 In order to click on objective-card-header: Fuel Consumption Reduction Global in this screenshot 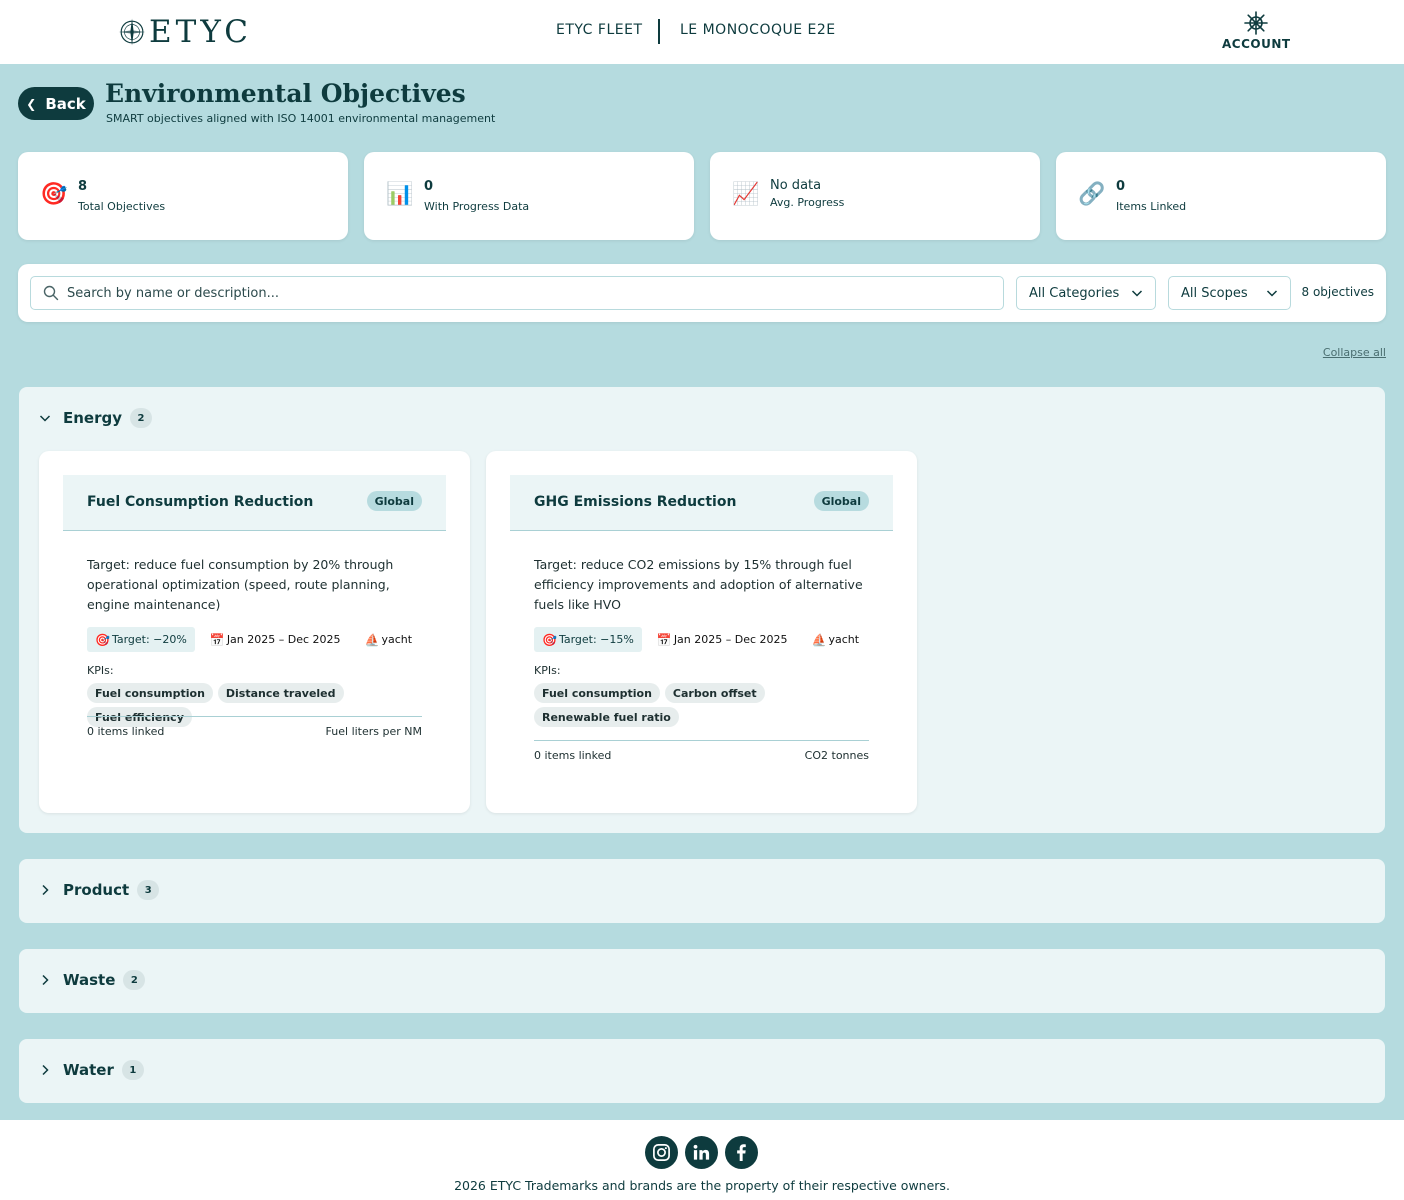, I will do `click(254, 503)`.